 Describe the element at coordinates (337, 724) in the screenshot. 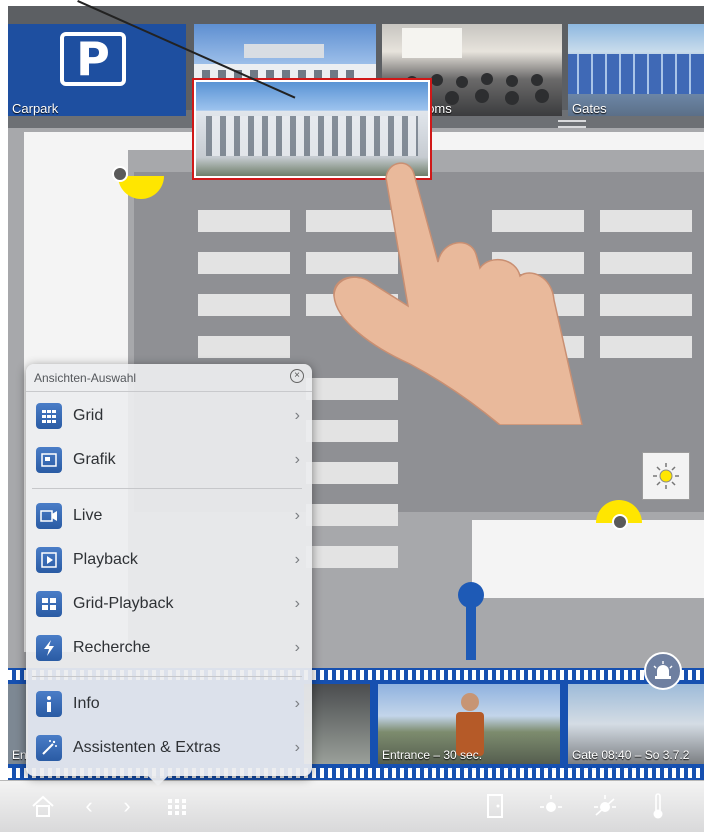

I see `timeline-event-thumb` at that location.